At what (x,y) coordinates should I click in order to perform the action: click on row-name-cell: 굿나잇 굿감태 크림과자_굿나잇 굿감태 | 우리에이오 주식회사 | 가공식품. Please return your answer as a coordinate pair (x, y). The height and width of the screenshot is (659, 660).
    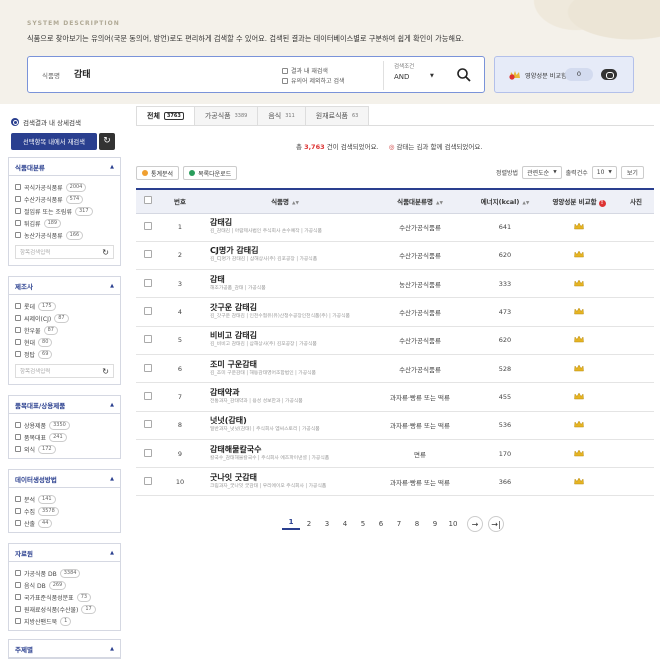
    Looking at the image, I should click on (285, 482).